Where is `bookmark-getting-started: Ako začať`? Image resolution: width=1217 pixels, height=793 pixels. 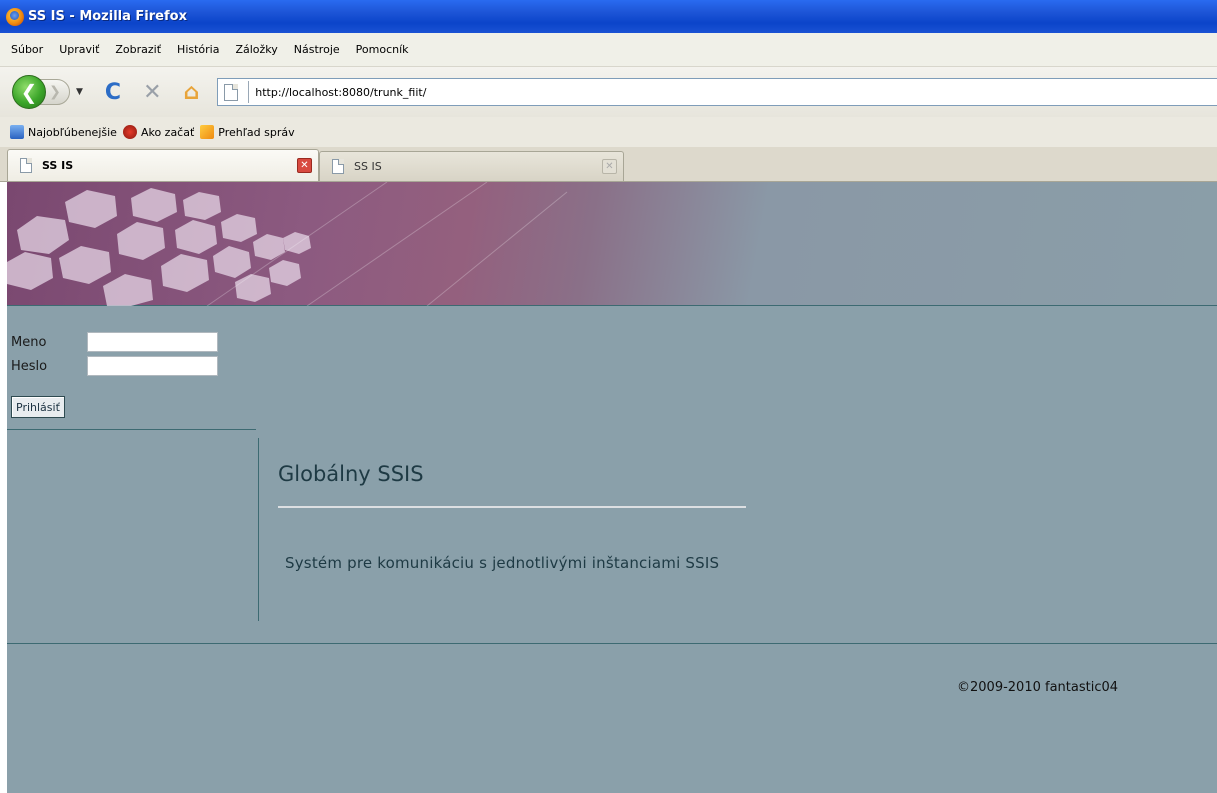
bookmark-getting-started: Ako začať is located at coordinates (158, 132).